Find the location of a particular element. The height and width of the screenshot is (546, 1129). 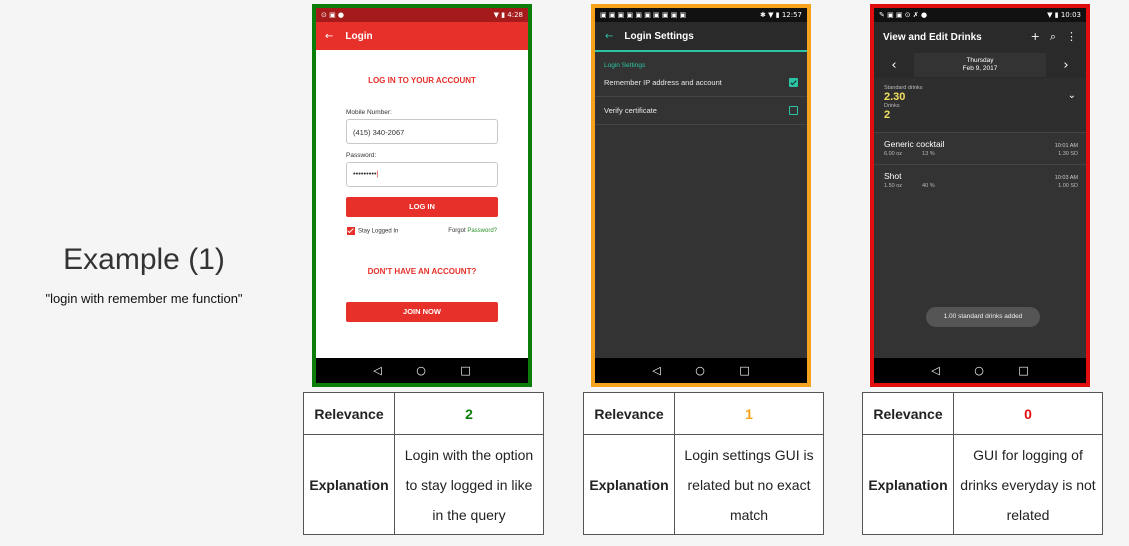

drink-size: 6.00 oz is located at coordinates (893, 154).